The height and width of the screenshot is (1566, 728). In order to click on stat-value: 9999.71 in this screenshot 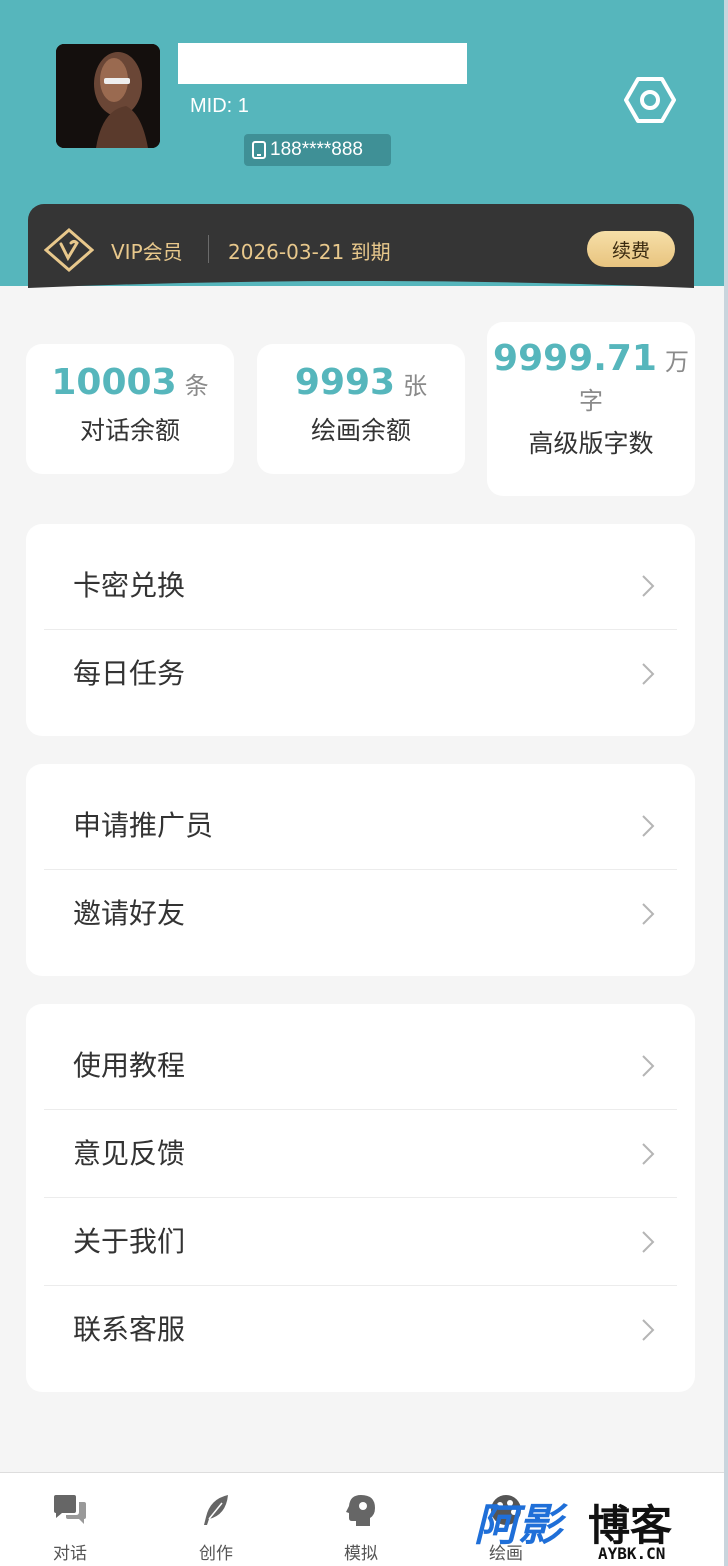, I will do `click(575, 358)`.